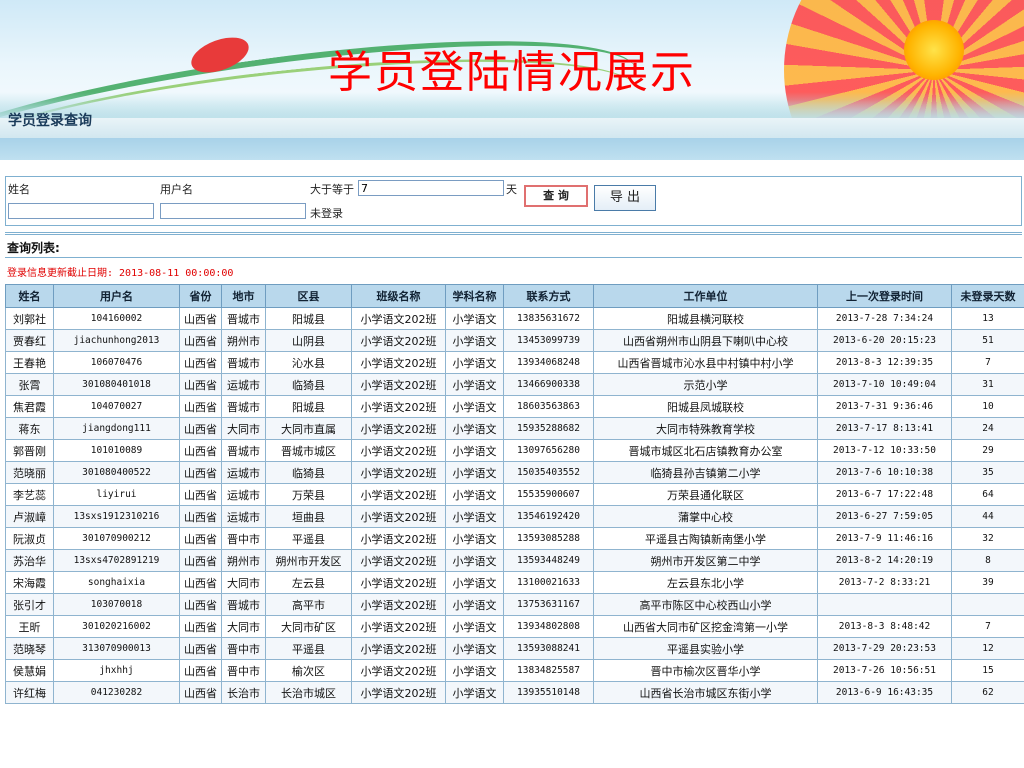 Image resolution: width=1024 pixels, height=768 pixels. What do you see at coordinates (884, 450) in the screenshot?
I see `cell-last-login: 2013-7-12 10:33:50` at bounding box center [884, 450].